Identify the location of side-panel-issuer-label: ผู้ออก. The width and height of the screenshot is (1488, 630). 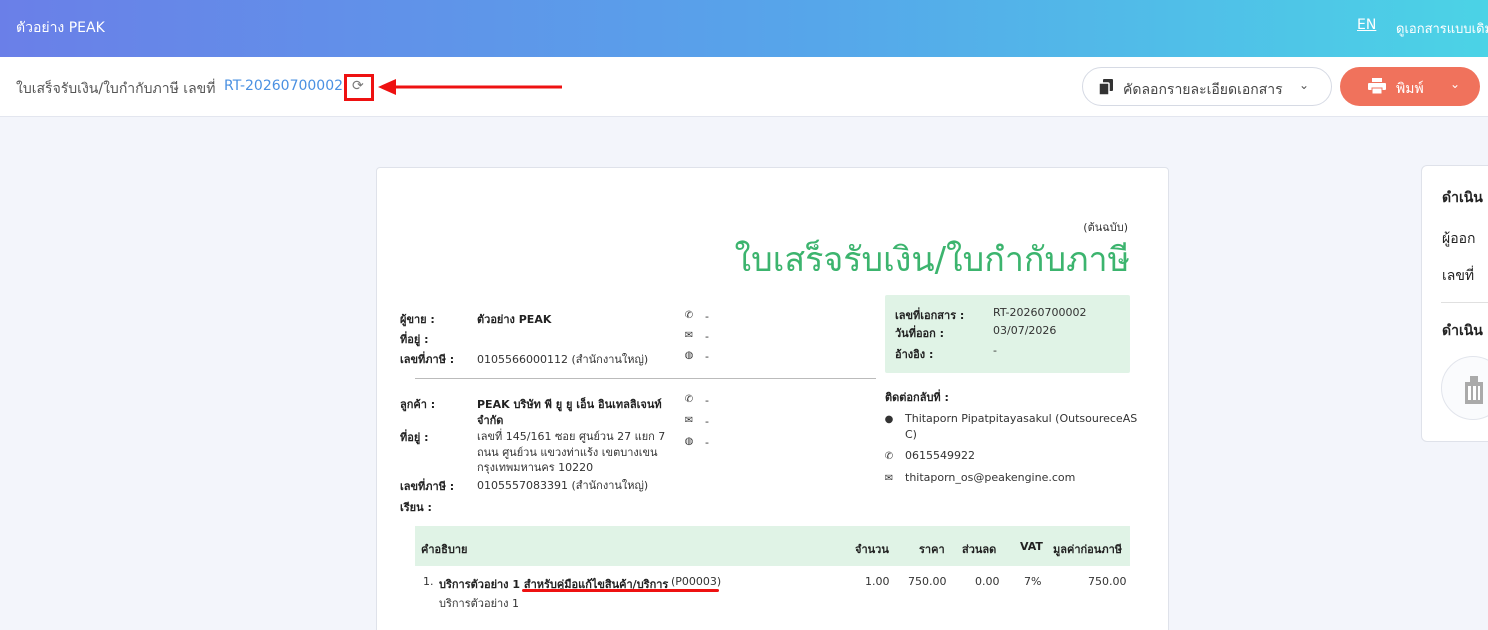
(1459, 239).